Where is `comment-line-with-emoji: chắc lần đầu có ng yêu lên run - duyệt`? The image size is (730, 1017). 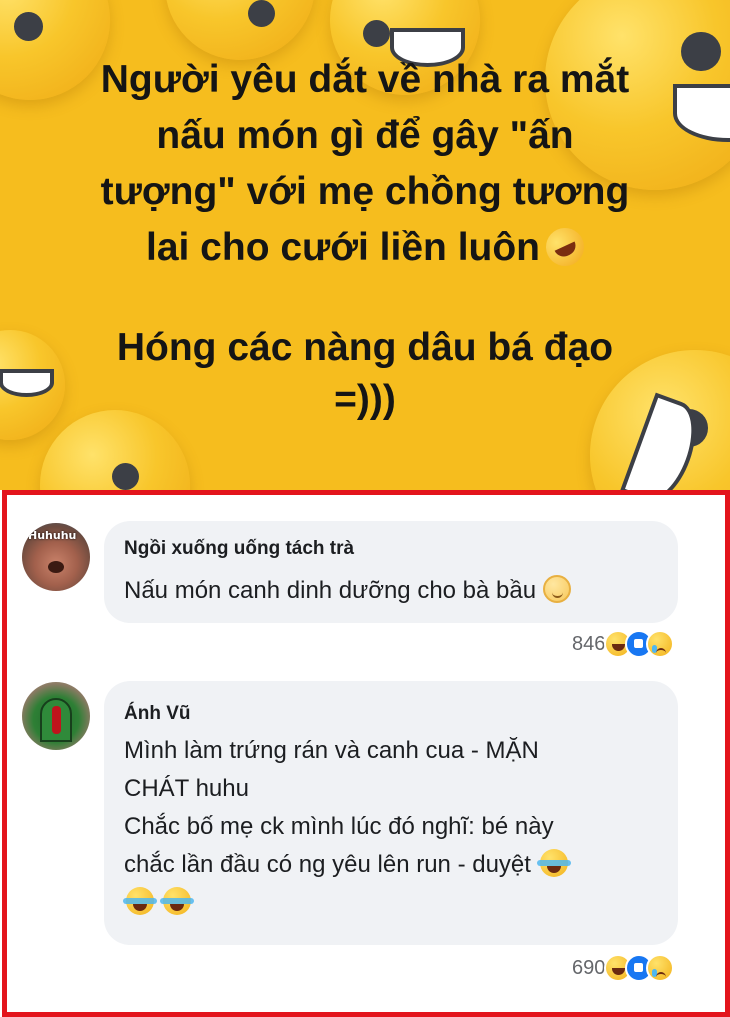 comment-line-with-emoji: chắc lần đầu có ng yêu lên run - duyệt is located at coordinates (394, 865).